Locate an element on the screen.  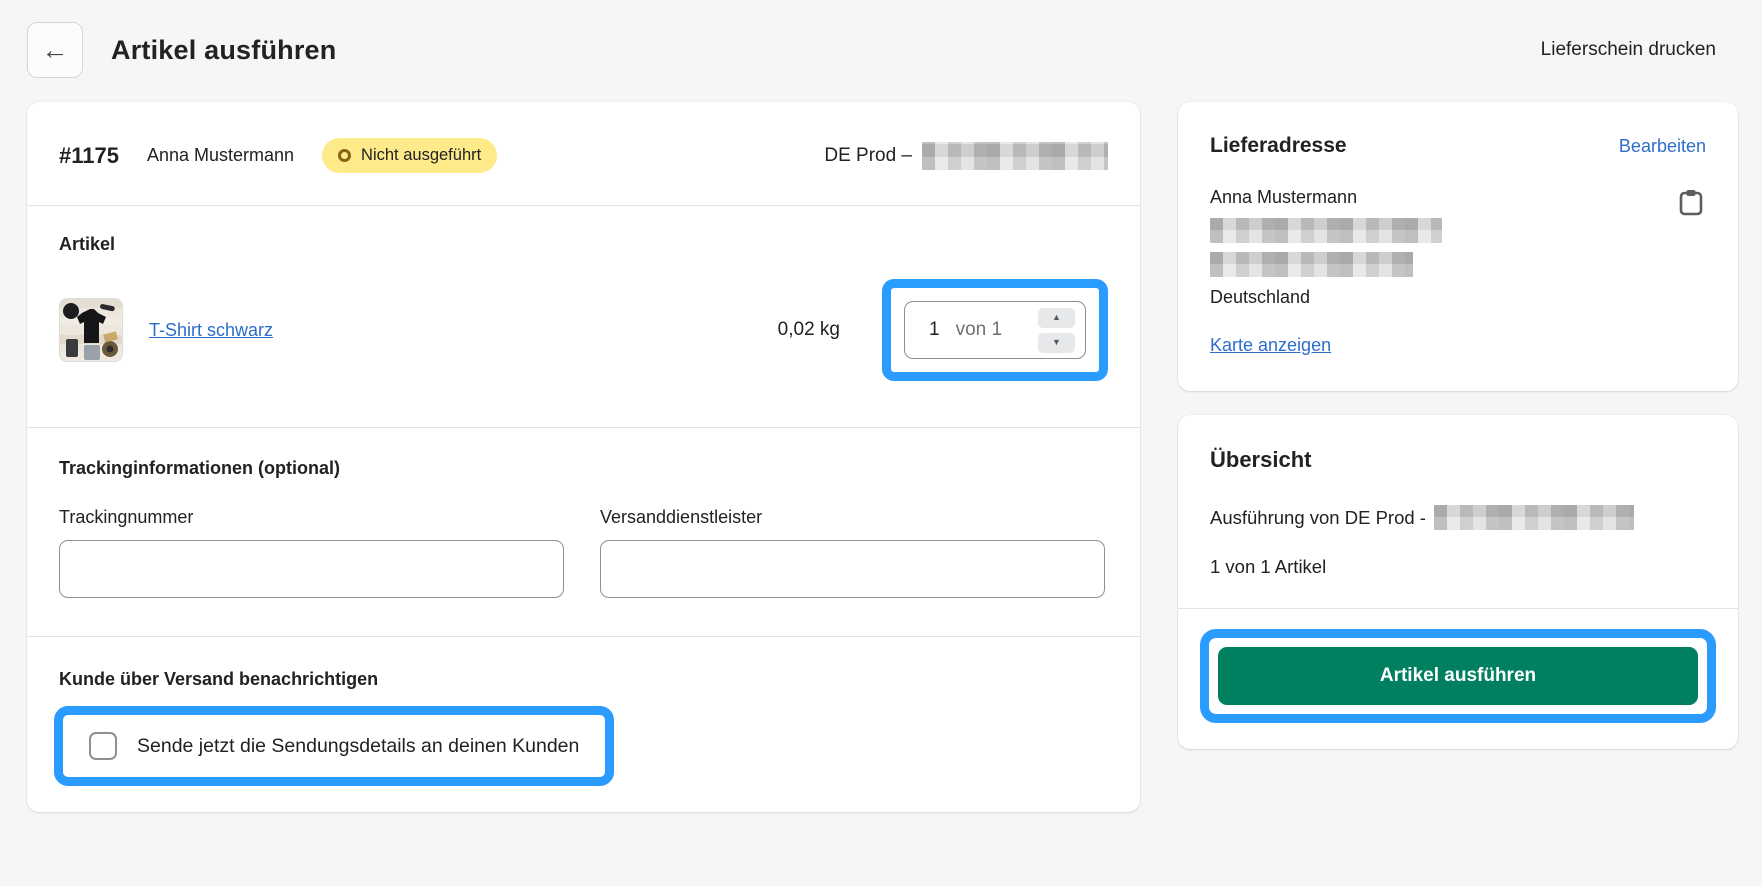
notify-customer-checkbox is located at coordinates (103, 746).